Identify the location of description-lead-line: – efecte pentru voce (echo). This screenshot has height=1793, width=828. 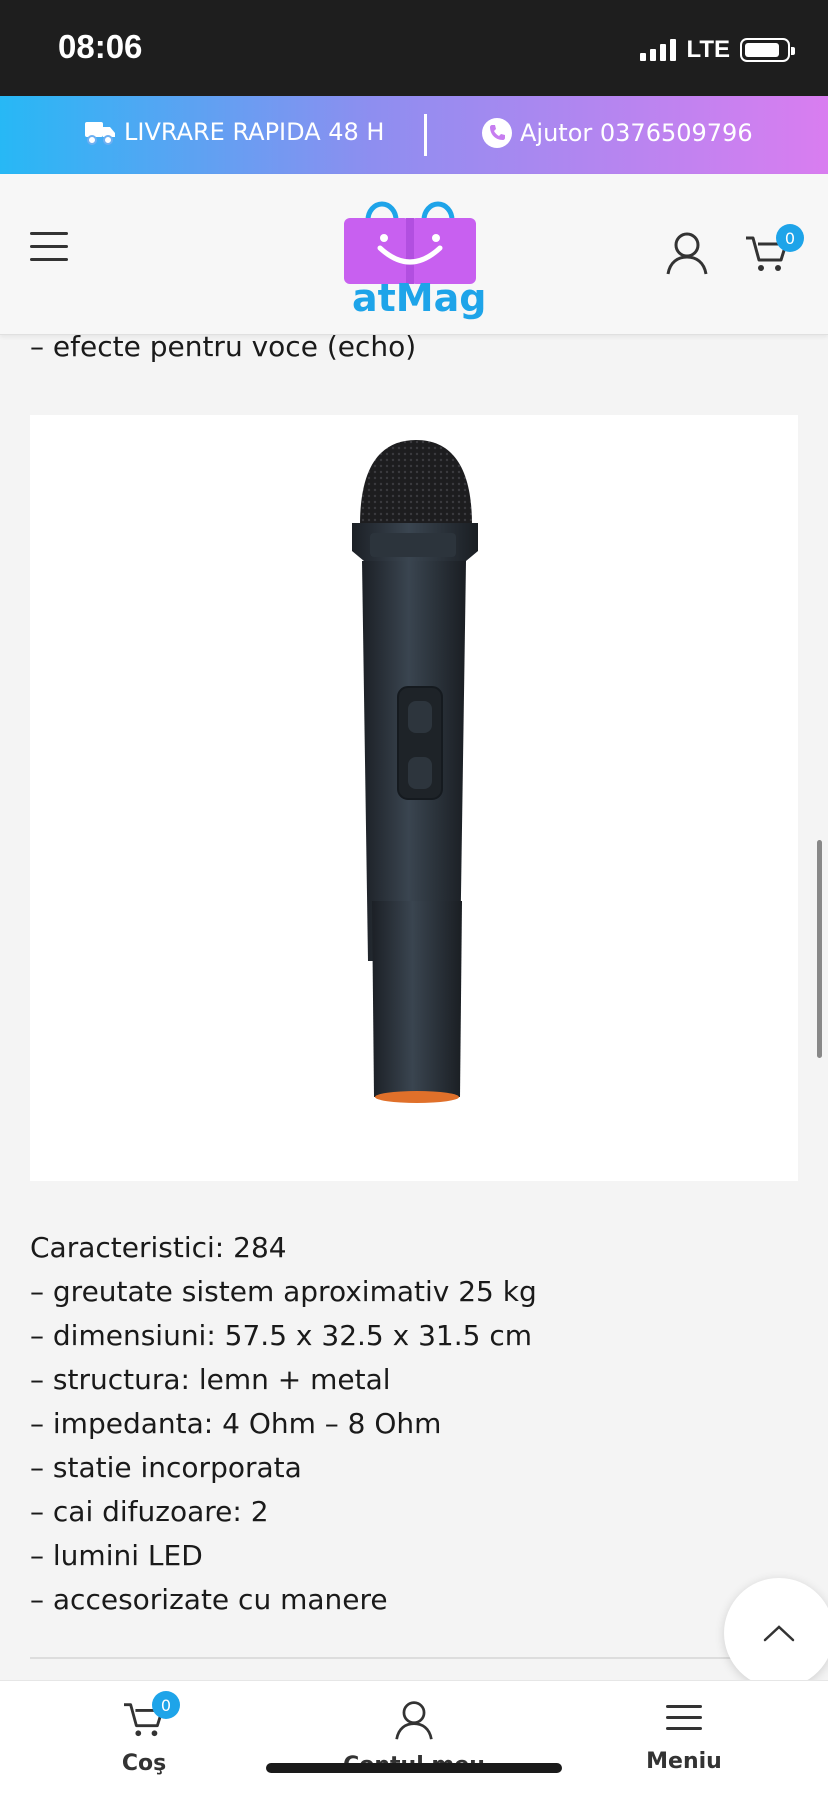
(223, 346).